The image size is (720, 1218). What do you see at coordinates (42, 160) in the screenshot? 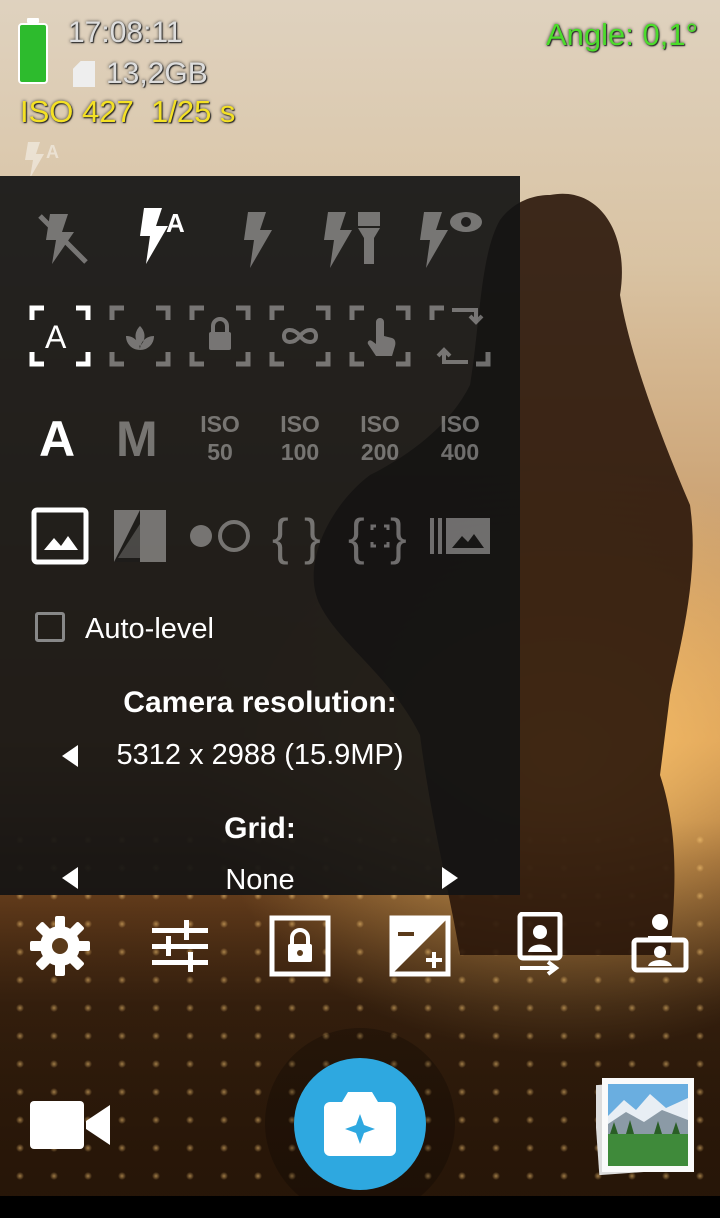
I see `flash-auto-indicator-icon: A` at bounding box center [42, 160].